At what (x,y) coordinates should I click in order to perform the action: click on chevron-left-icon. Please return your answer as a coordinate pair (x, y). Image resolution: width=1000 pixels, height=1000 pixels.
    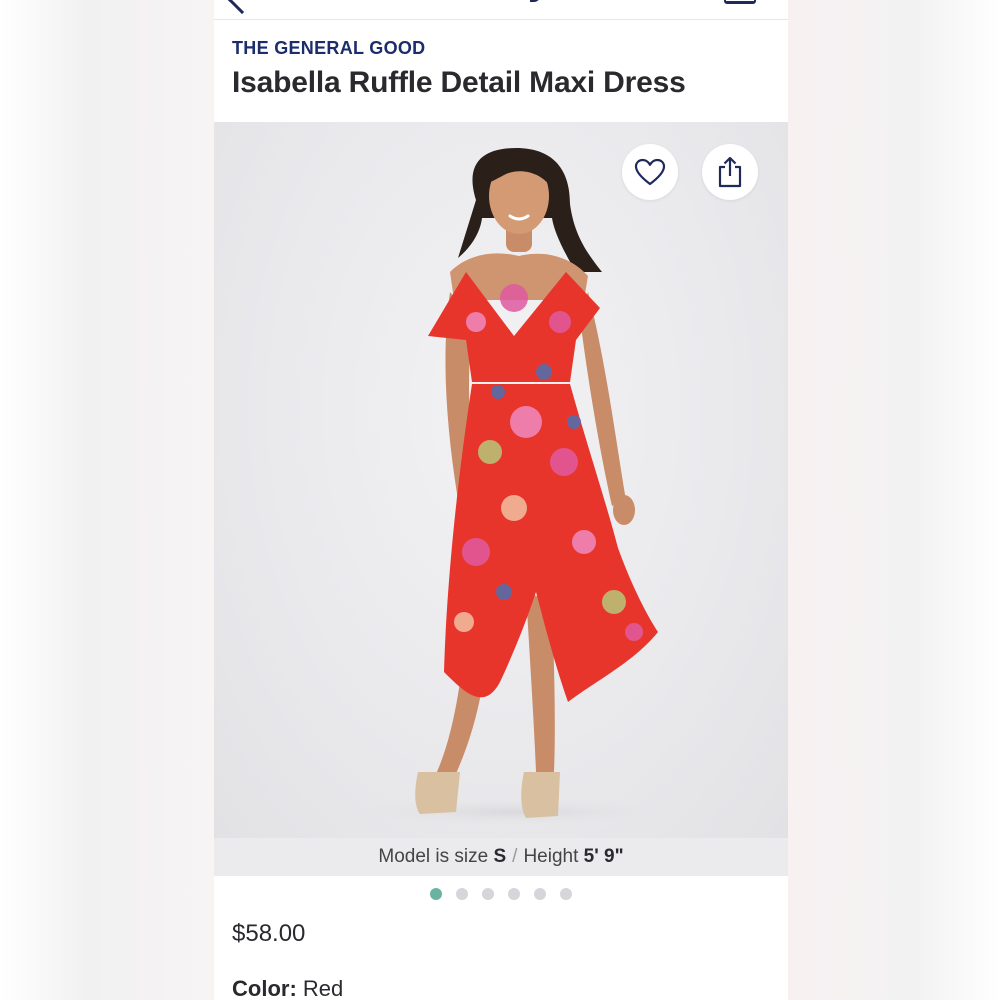
    Looking at the image, I should click on (242, 7).